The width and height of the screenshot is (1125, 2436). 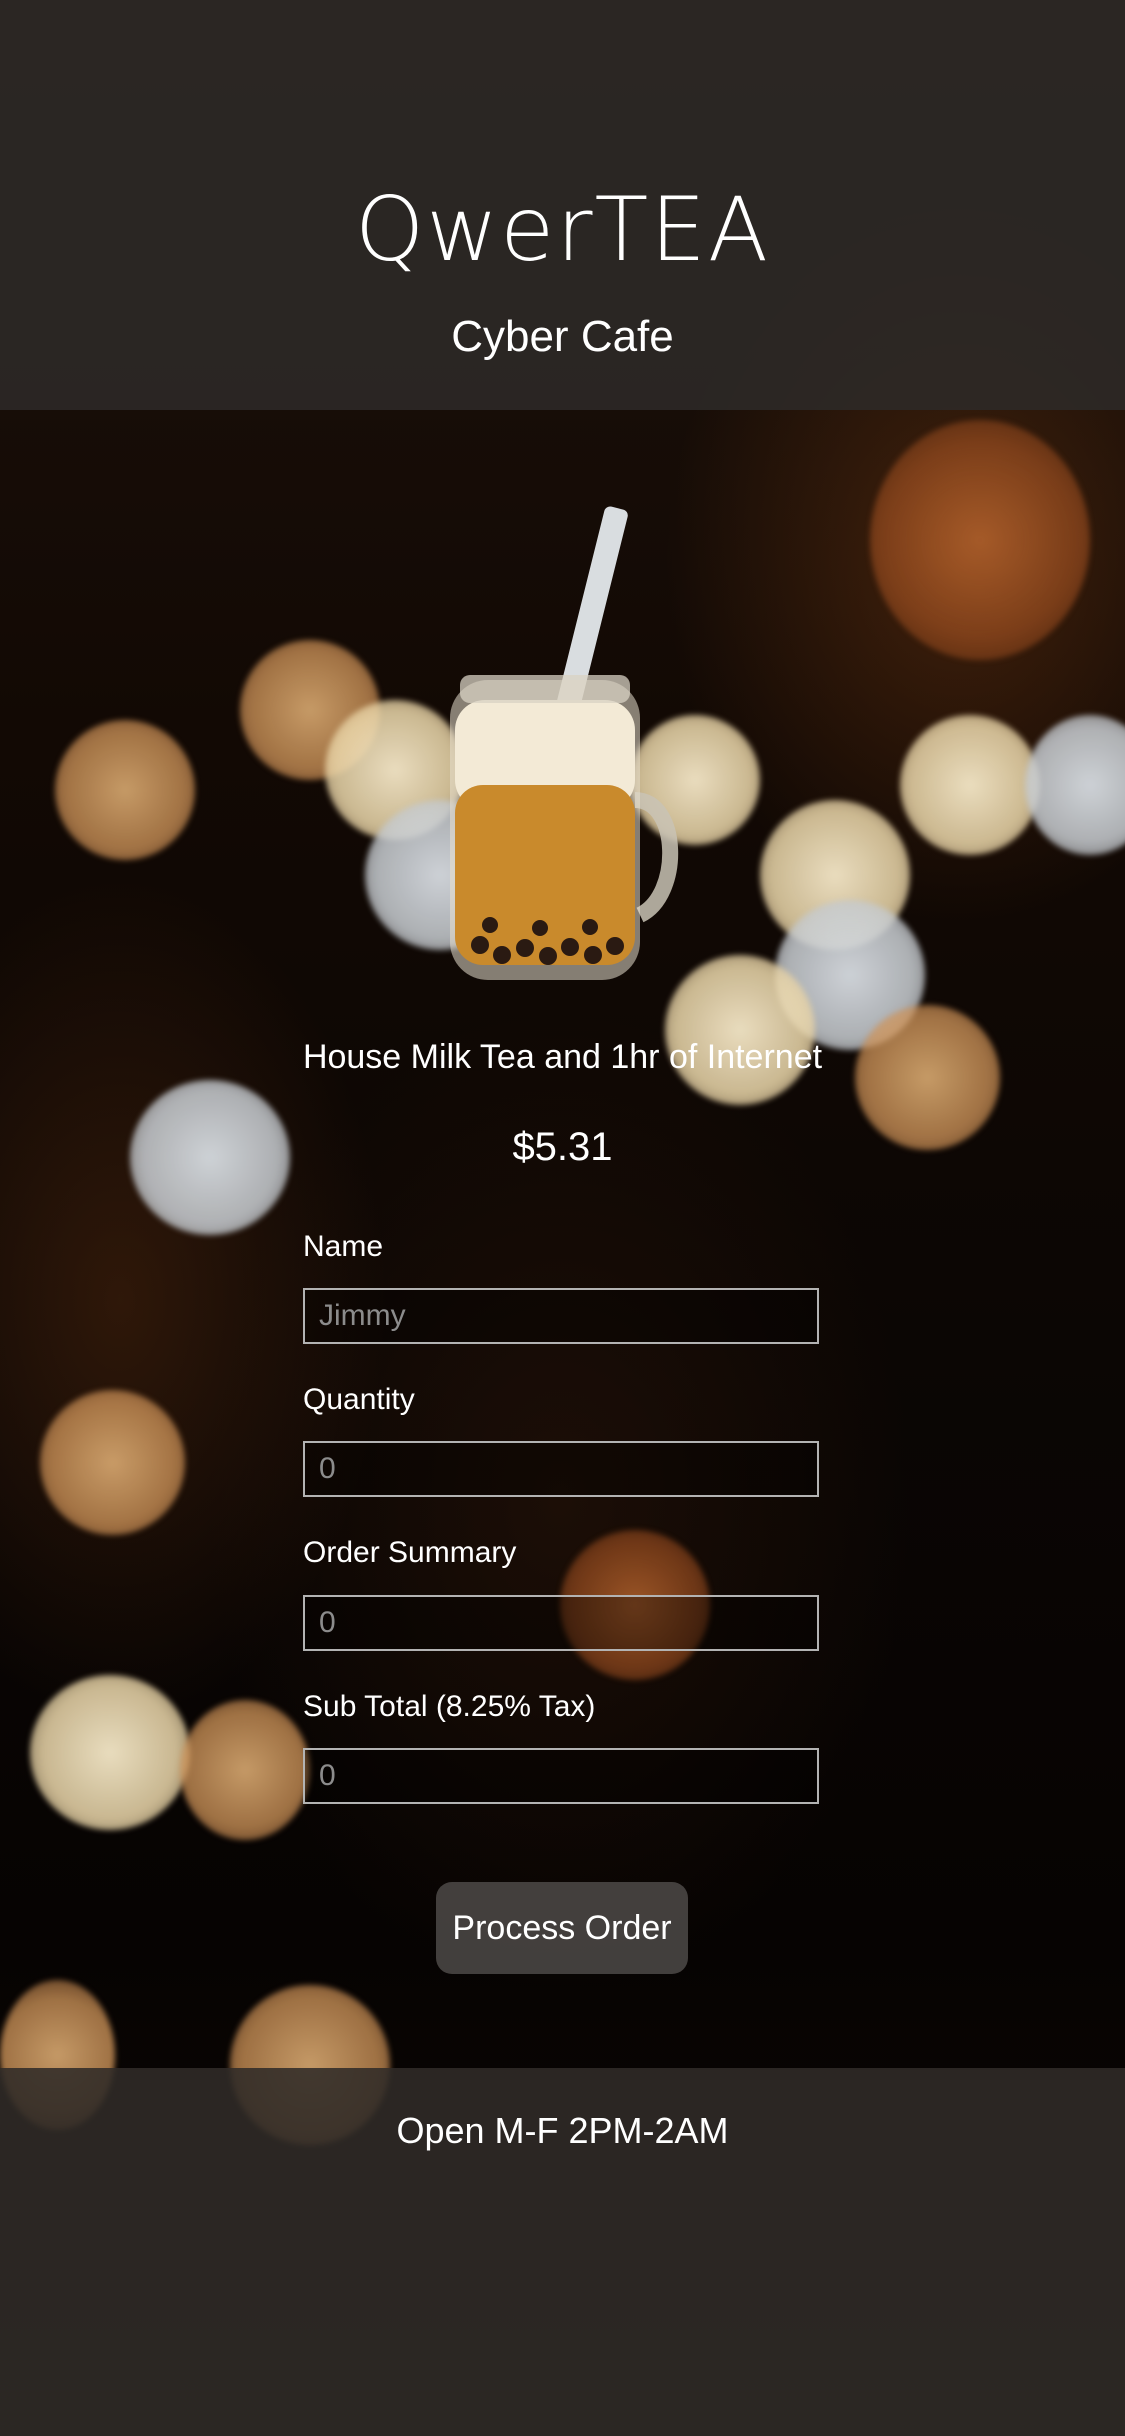 What do you see at coordinates (561, 1469) in the screenshot?
I see `quantity-field` at bounding box center [561, 1469].